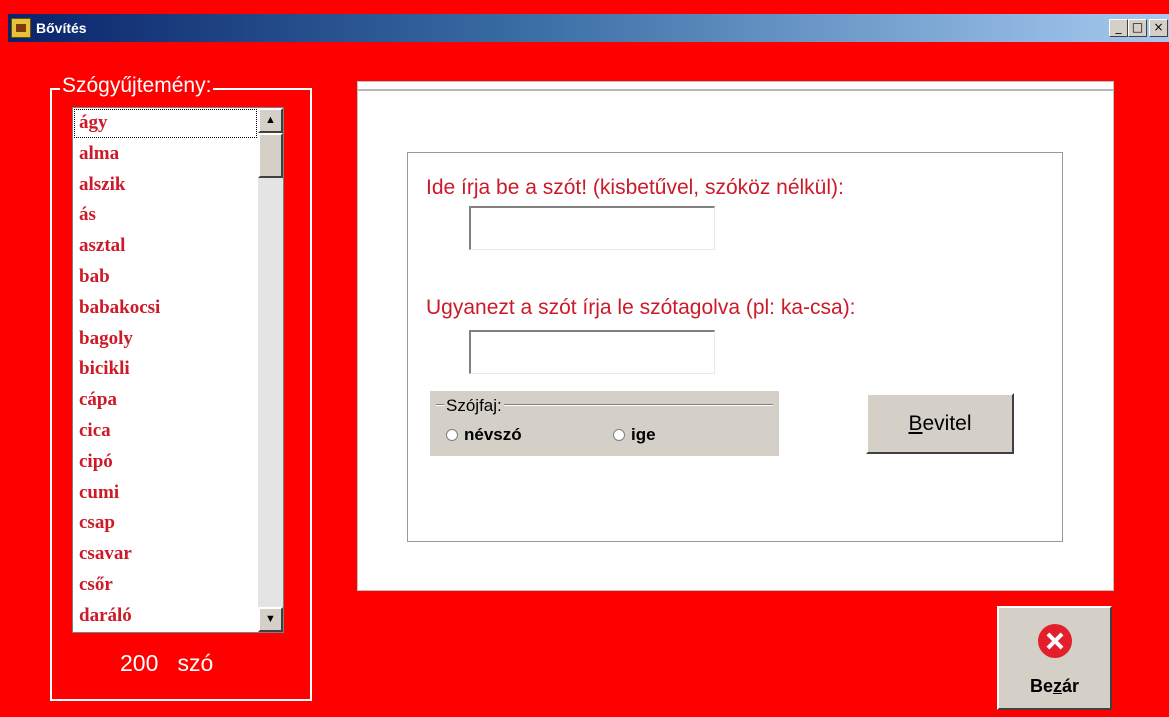 The height and width of the screenshot is (717, 1169). Describe the element at coordinates (165, 554) in the screenshot. I see `list-item: csavar` at that location.